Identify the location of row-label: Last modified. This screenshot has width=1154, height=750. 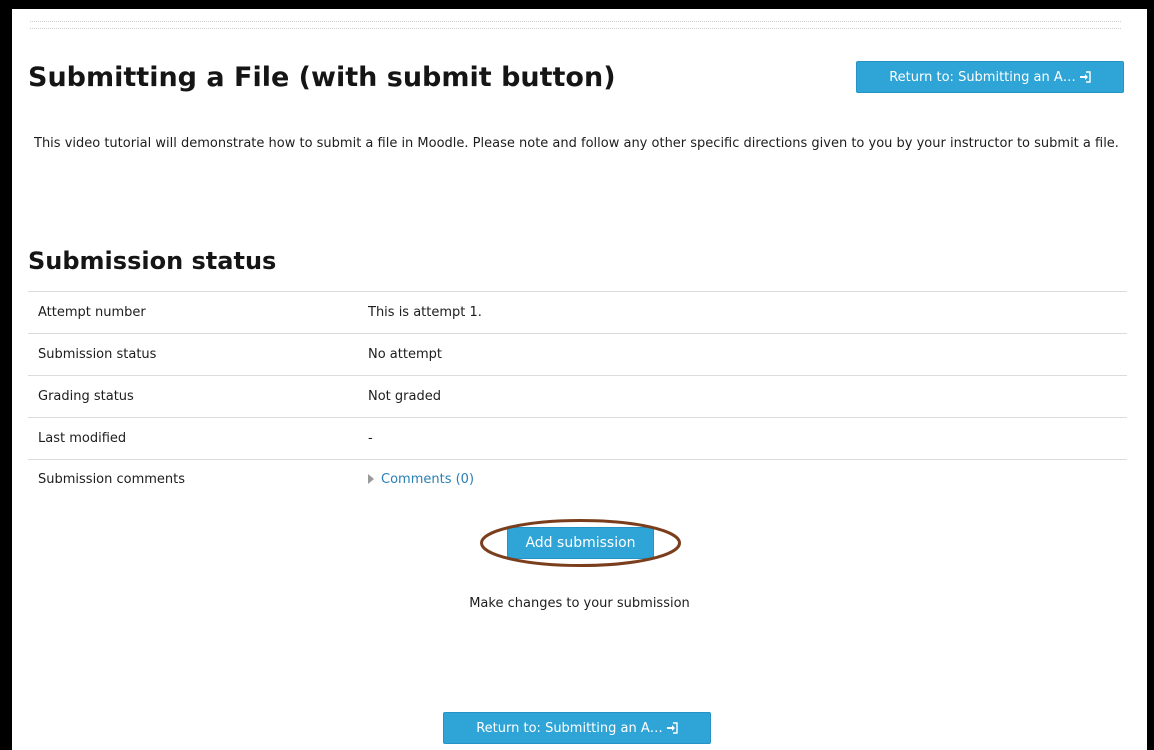
(193, 438).